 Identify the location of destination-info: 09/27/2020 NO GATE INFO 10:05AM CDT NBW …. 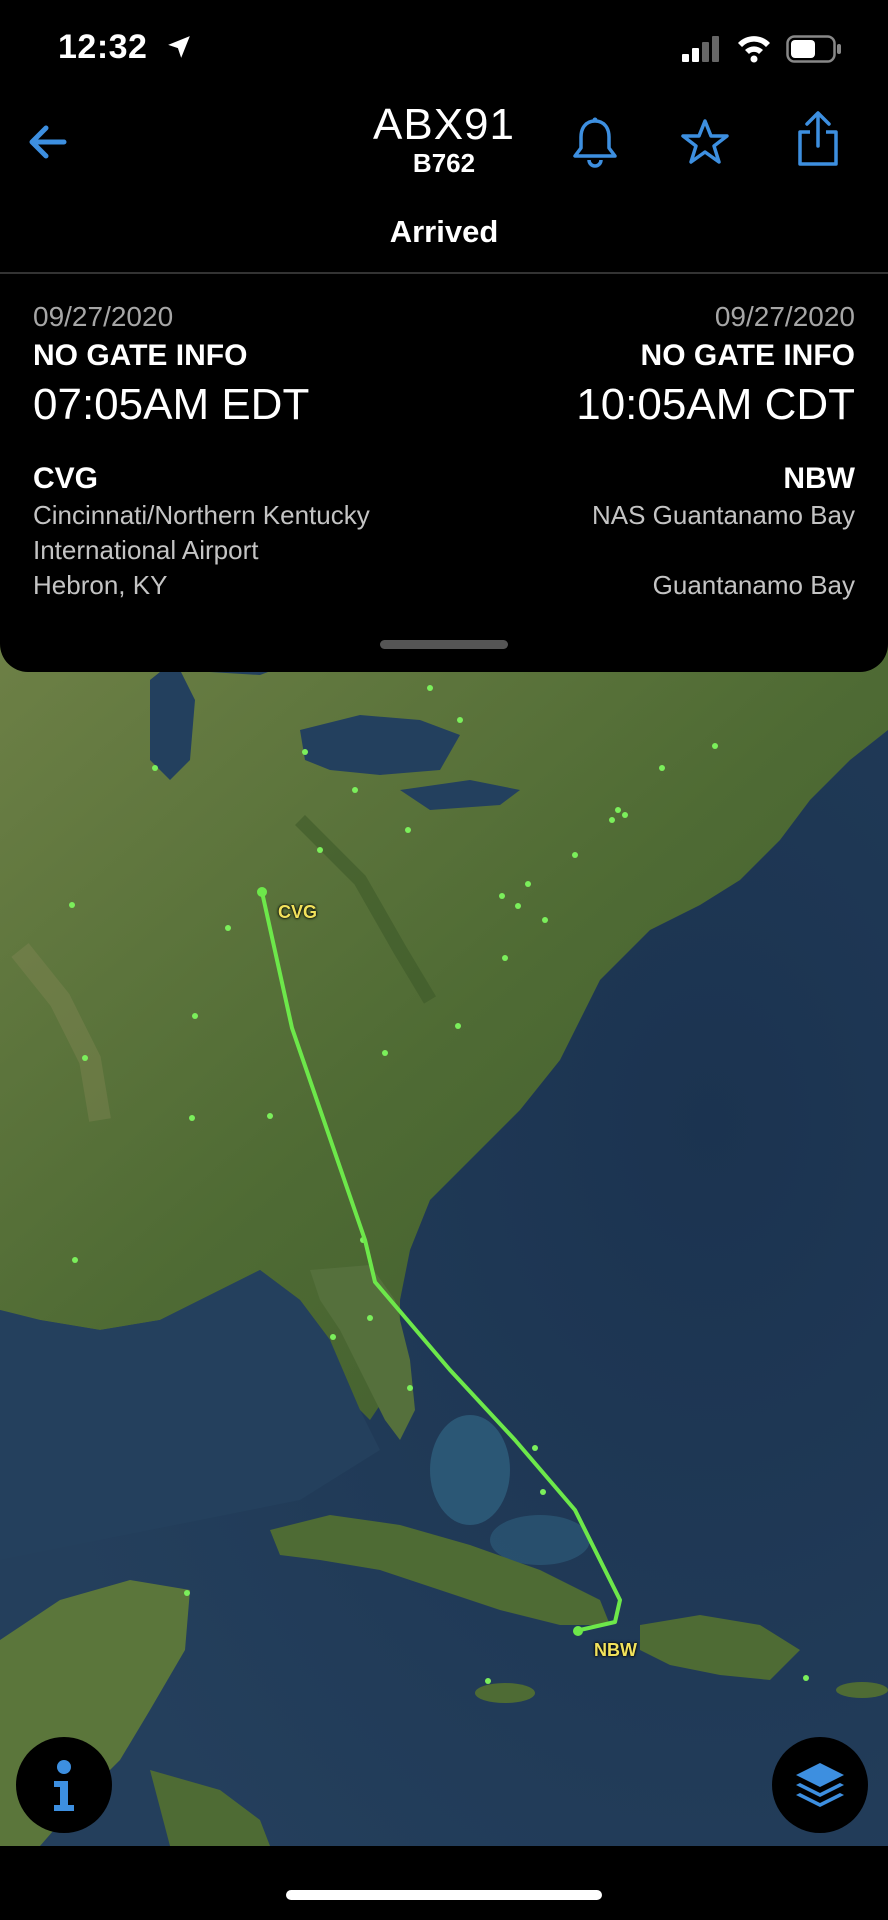
(645, 450).